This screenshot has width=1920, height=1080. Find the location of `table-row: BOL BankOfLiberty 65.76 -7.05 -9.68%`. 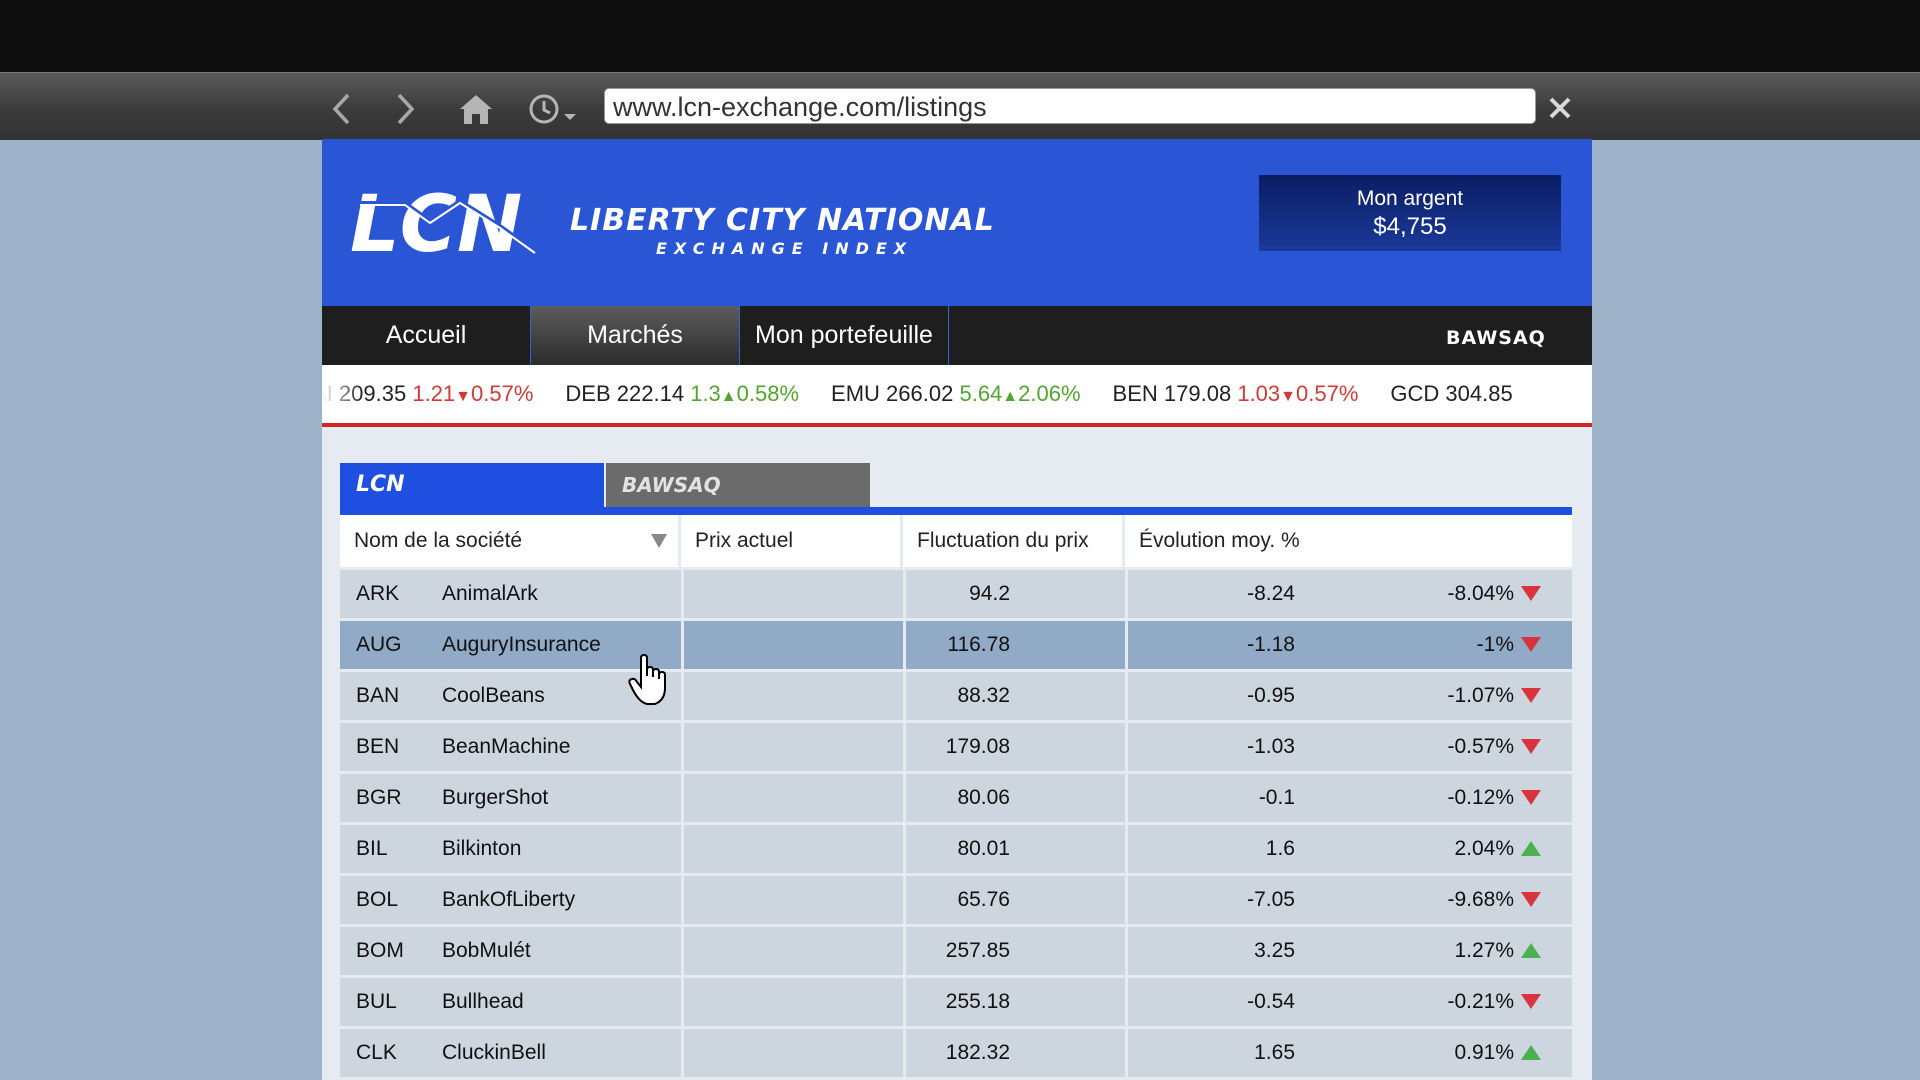

table-row: BOL BankOfLiberty 65.76 -7.05 -9.68% is located at coordinates (956, 900).